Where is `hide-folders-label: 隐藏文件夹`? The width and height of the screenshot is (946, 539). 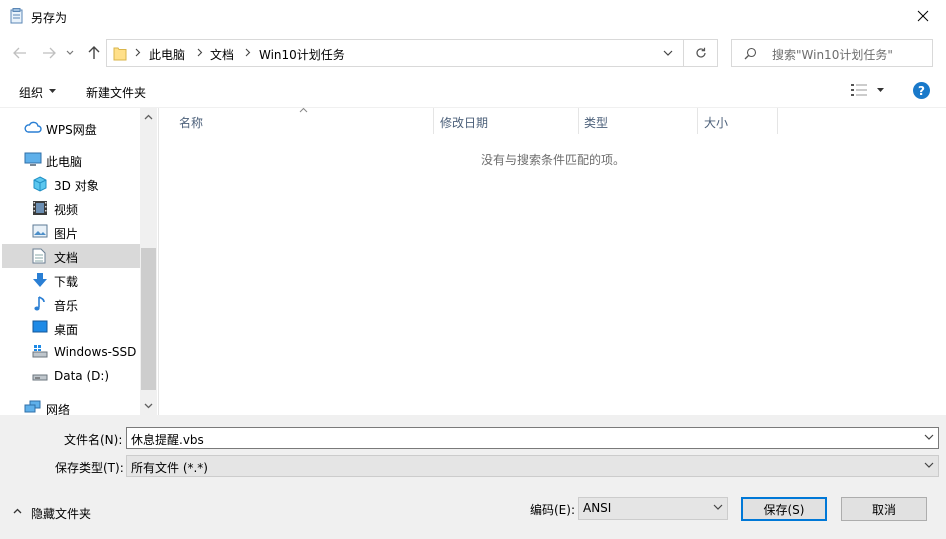 hide-folders-label: 隐藏文件夹 is located at coordinates (61, 514).